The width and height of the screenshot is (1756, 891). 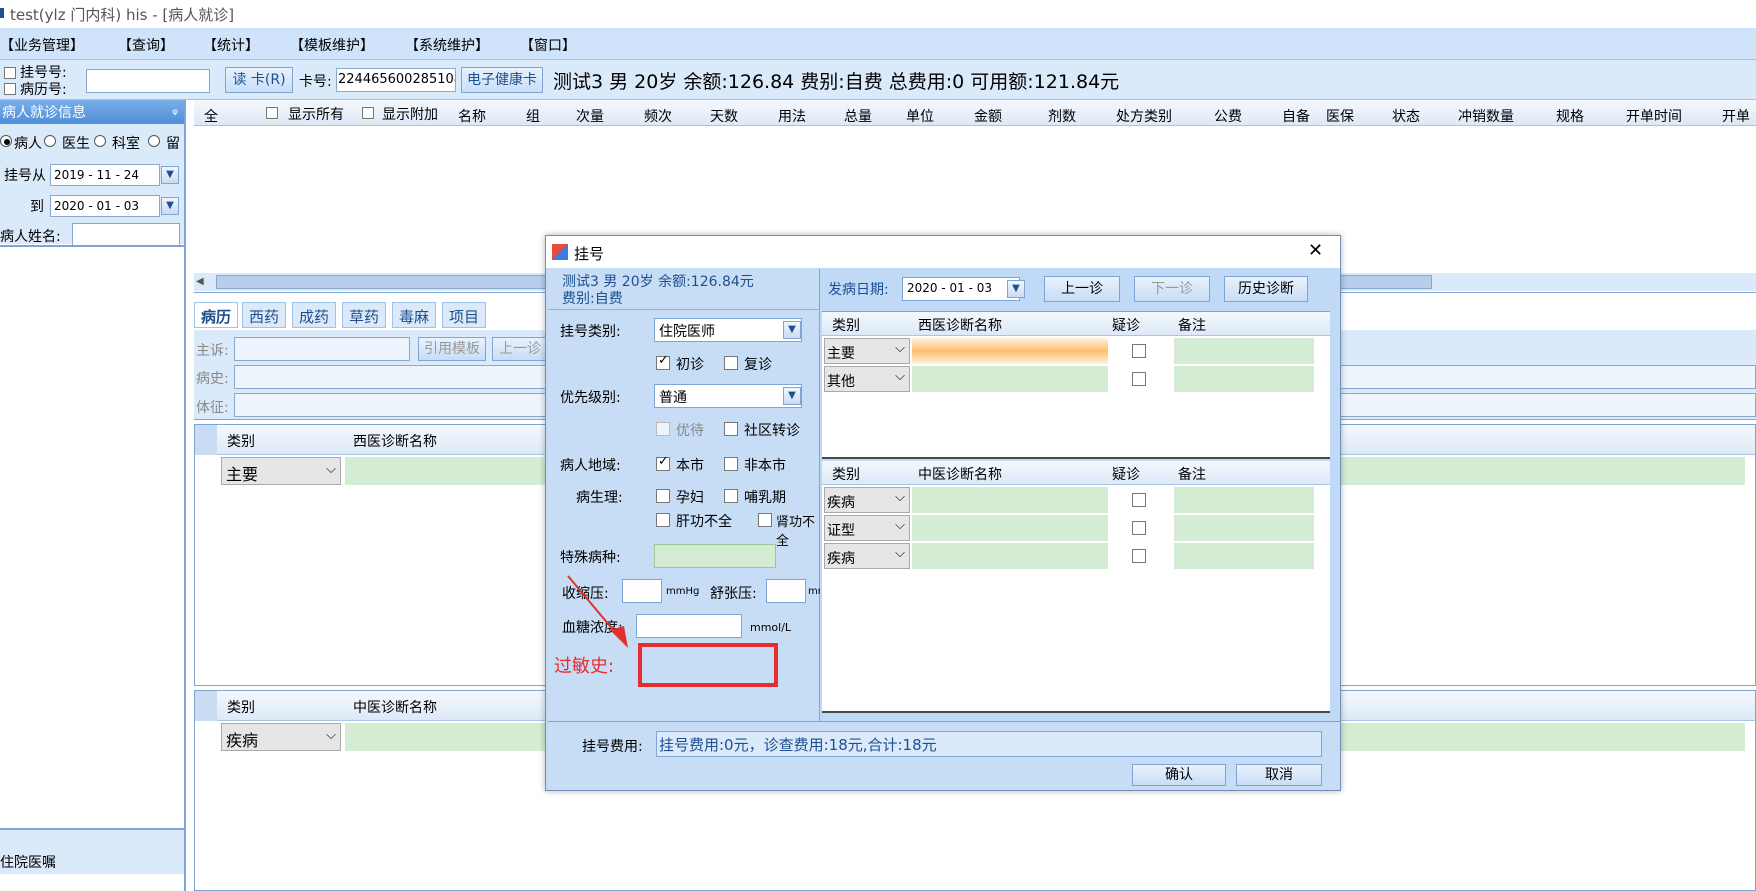 I want to click on complaint-input, so click(x=322, y=349).